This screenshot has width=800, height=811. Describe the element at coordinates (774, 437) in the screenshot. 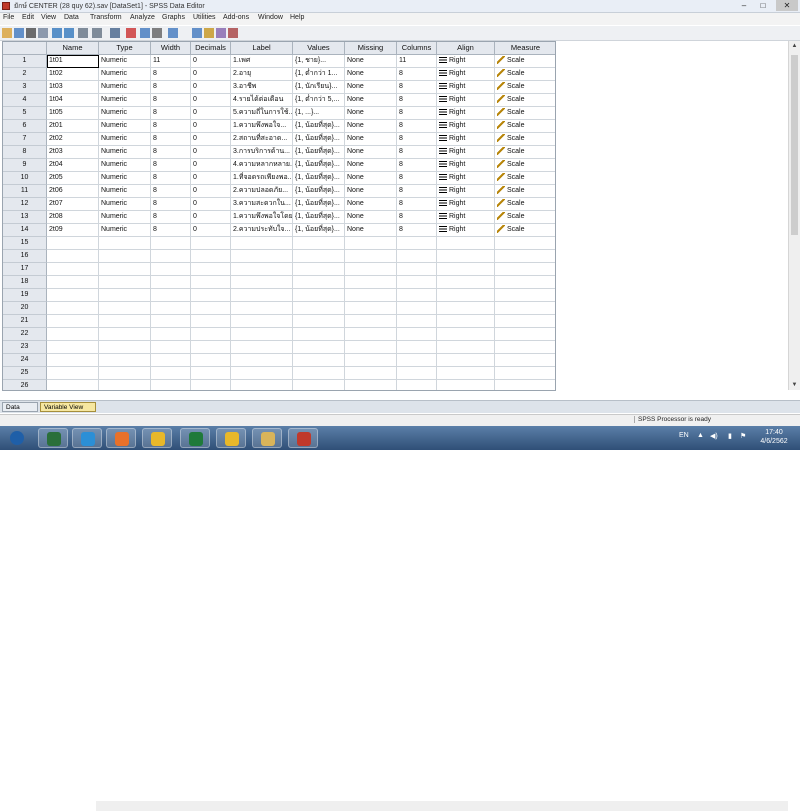

I see `clock: 17:40 4/6/2562` at that location.